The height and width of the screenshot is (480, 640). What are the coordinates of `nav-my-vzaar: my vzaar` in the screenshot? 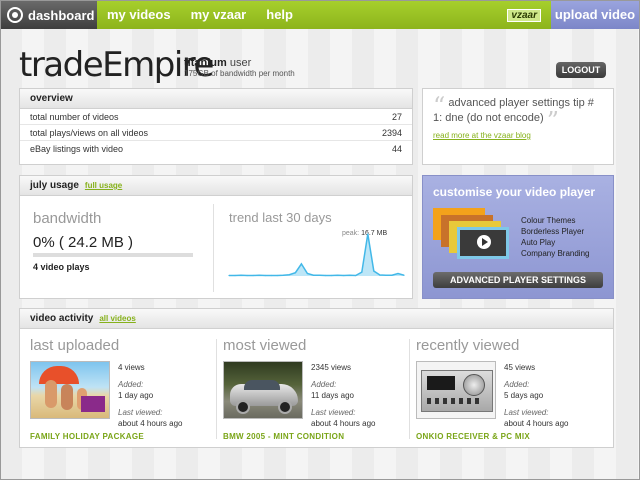 It's located at (219, 15).